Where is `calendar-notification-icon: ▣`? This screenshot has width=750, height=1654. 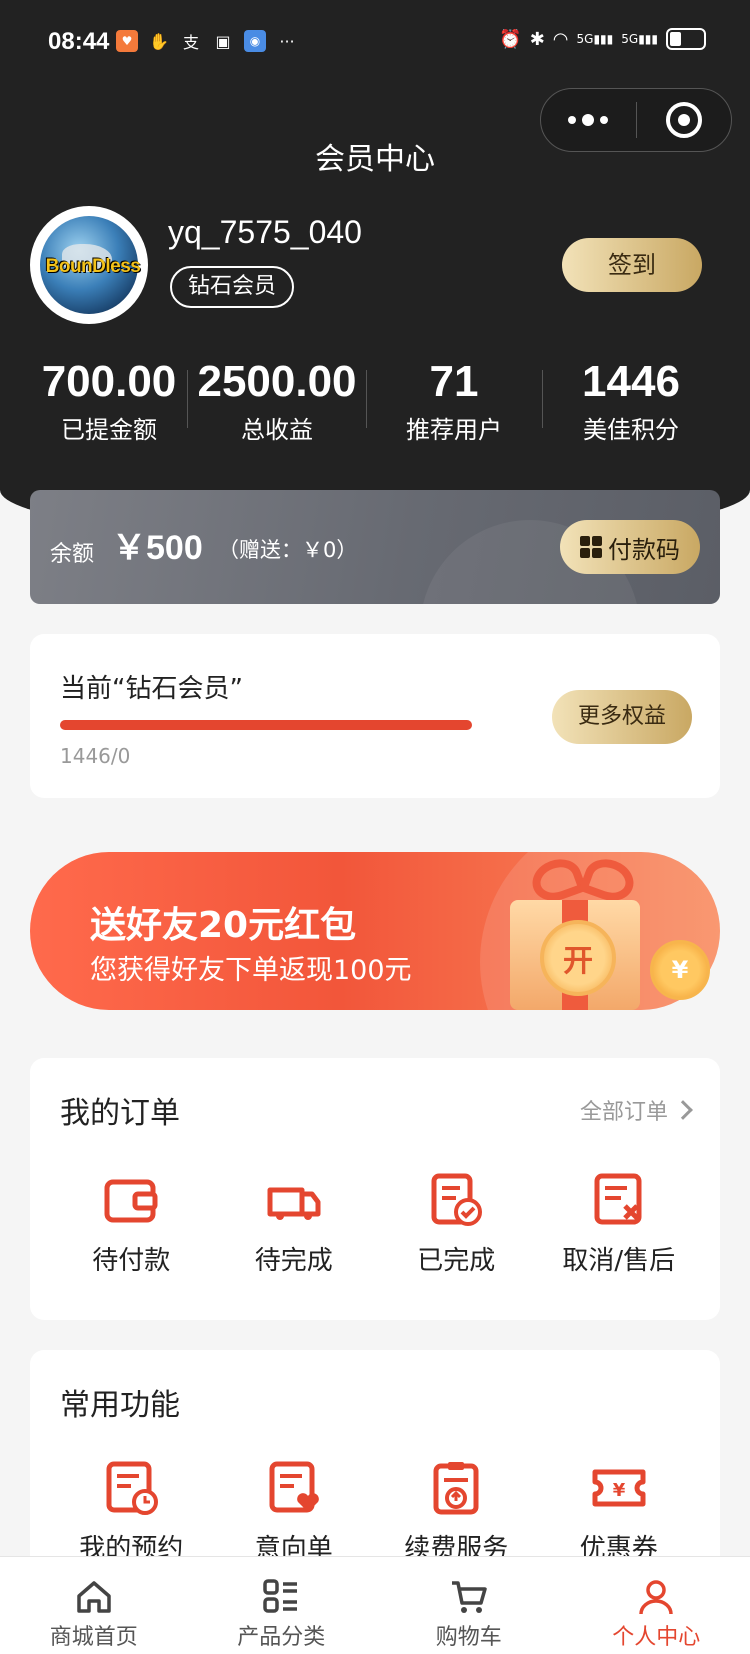 calendar-notification-icon: ▣ is located at coordinates (223, 41).